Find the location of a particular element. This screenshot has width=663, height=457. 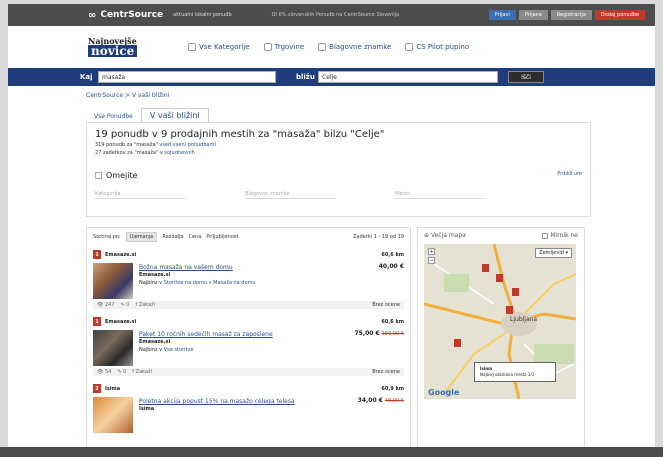

map-zoom-controls: + − is located at coordinates (432, 257).